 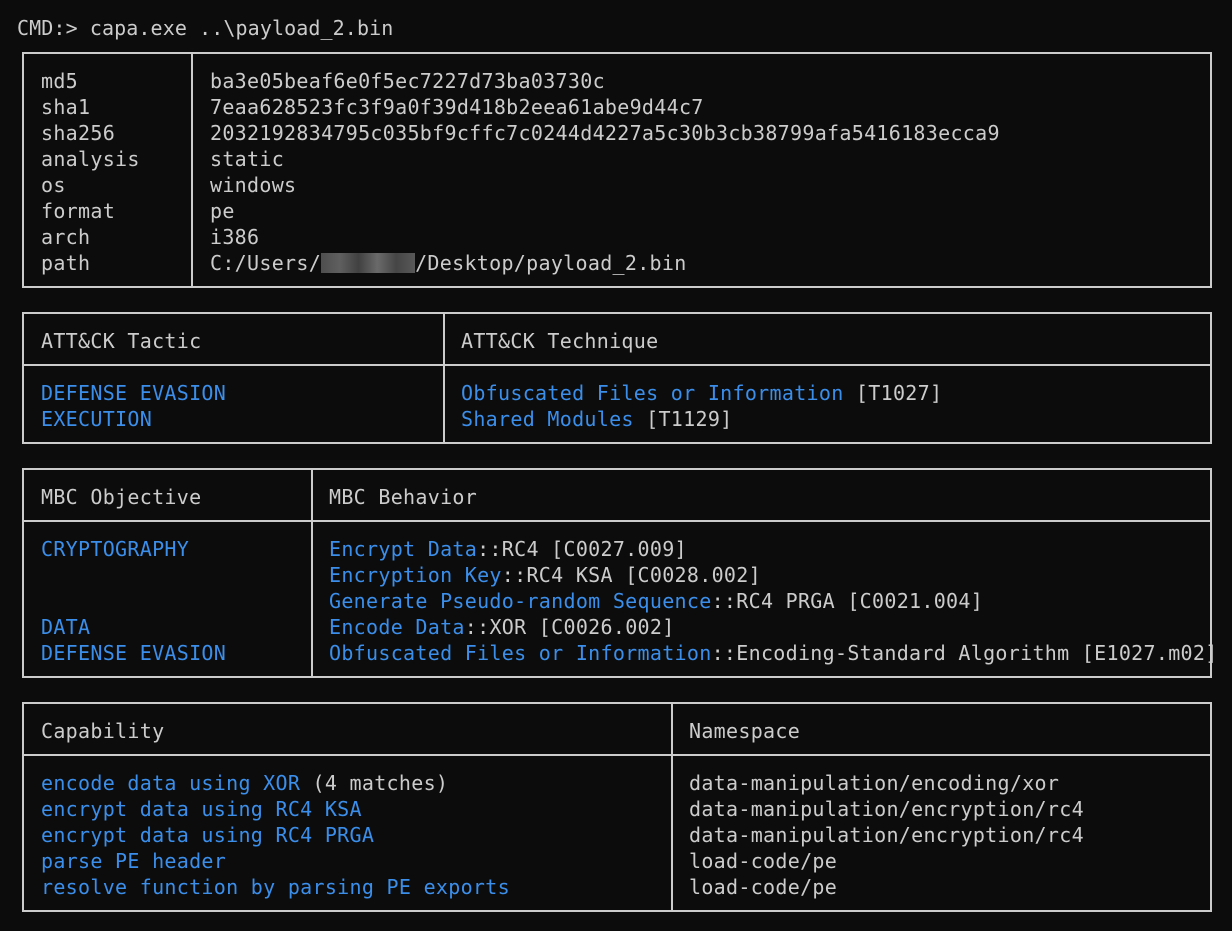 I want to click on technique-id: [T1027], so click(x=893, y=393).